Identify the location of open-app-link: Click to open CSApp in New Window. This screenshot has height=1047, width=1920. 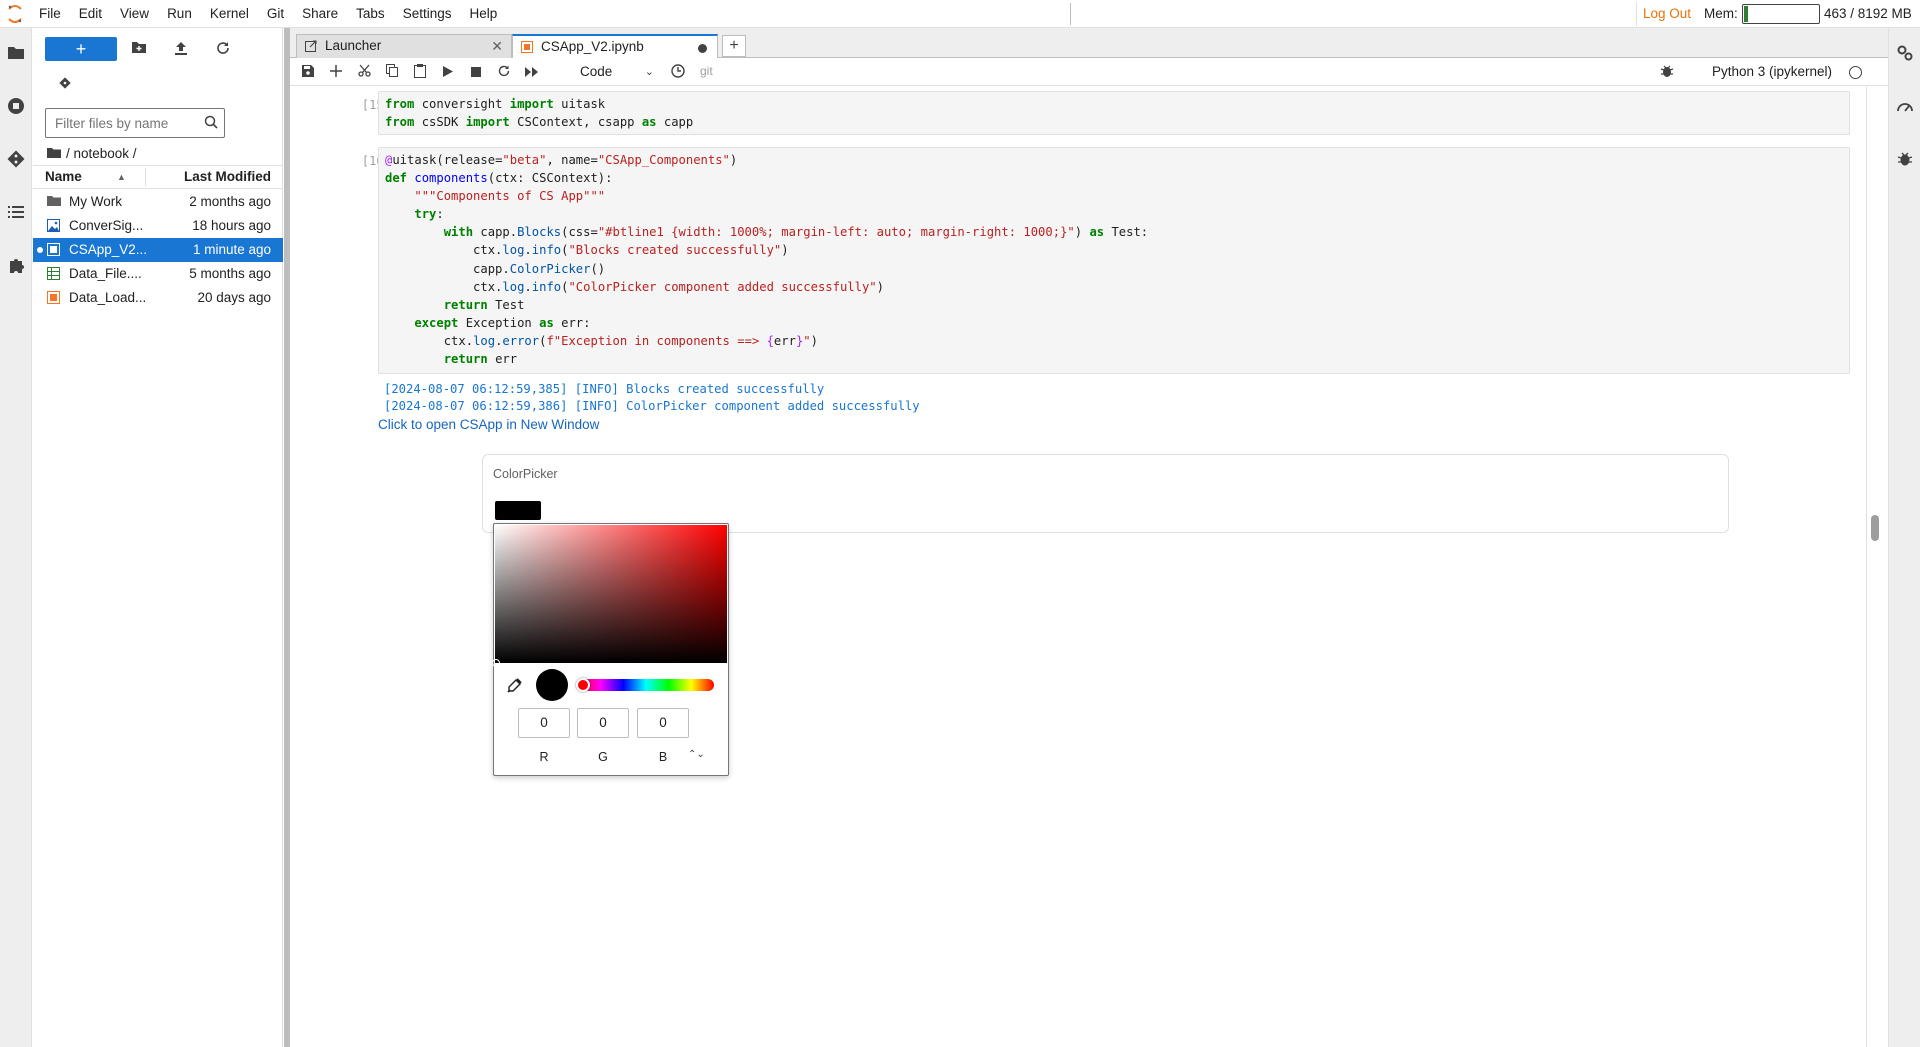
(488, 424).